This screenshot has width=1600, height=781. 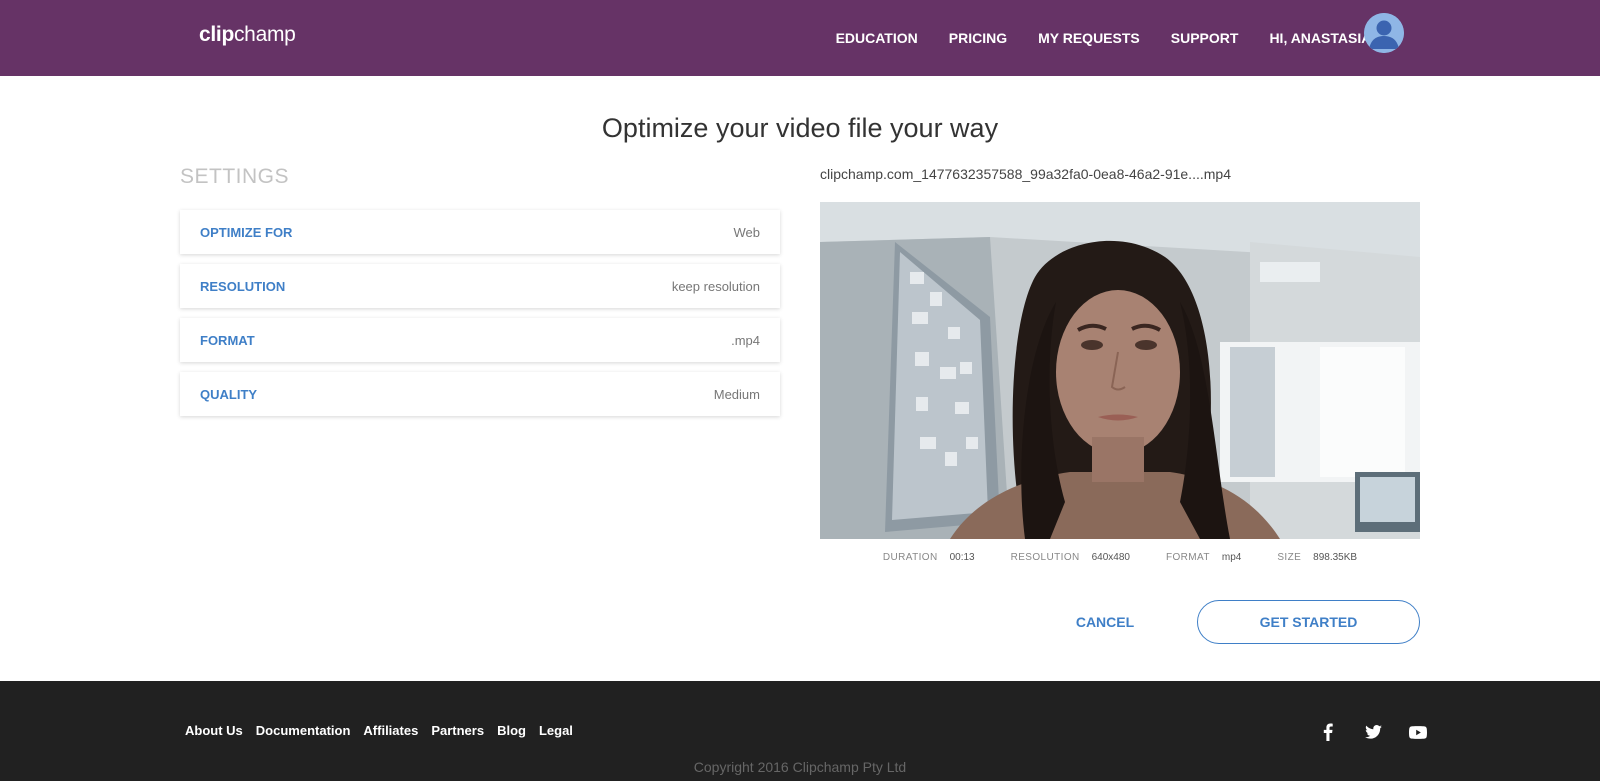 I want to click on footer-link-partners: Partners, so click(x=457, y=730).